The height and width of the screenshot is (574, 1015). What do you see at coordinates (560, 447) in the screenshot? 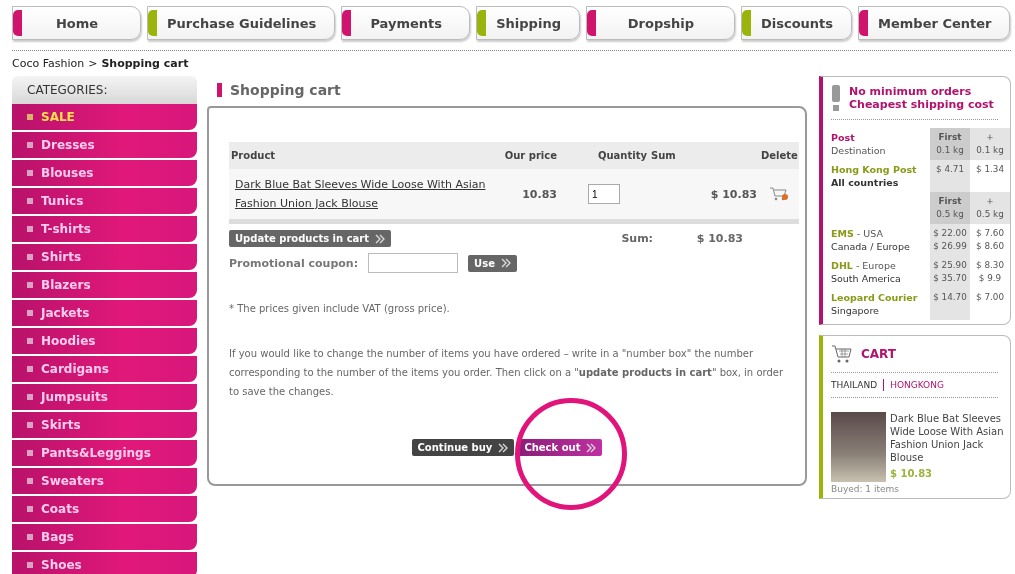
I see `checkout-button: Check out` at bounding box center [560, 447].